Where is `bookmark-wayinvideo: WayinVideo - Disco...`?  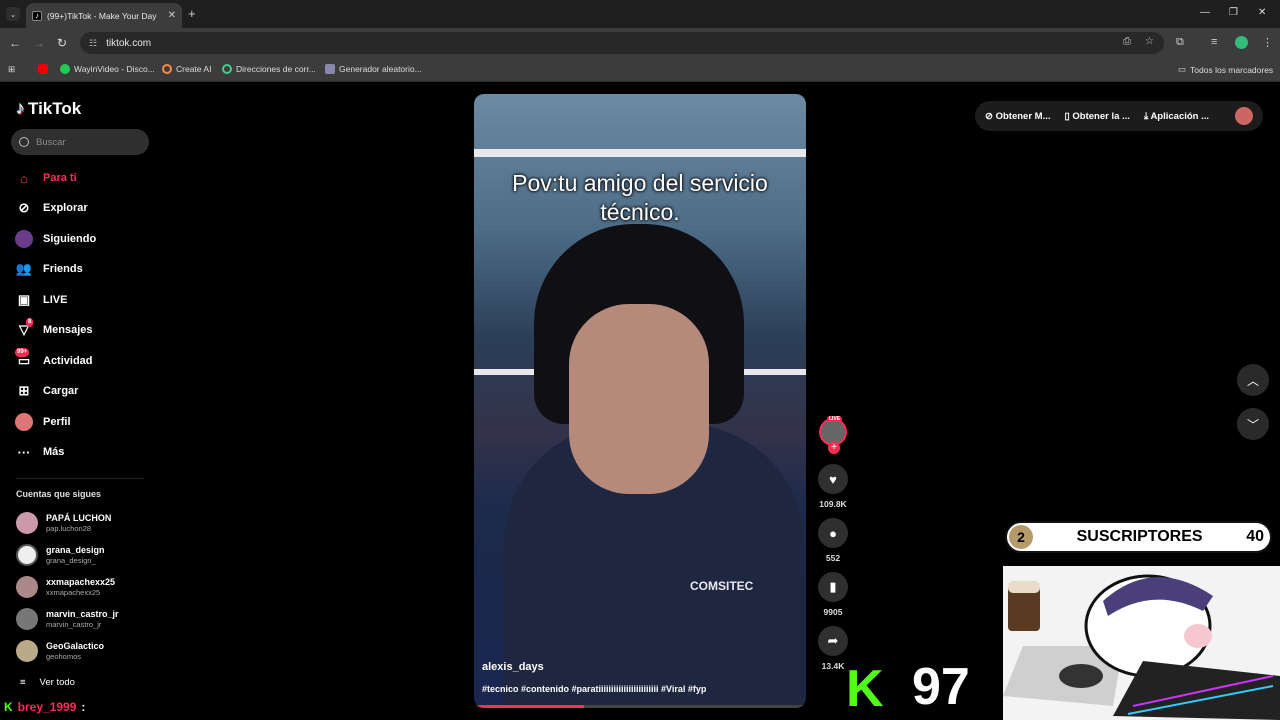 bookmark-wayinvideo: WayinVideo - Disco... is located at coordinates (107, 69).